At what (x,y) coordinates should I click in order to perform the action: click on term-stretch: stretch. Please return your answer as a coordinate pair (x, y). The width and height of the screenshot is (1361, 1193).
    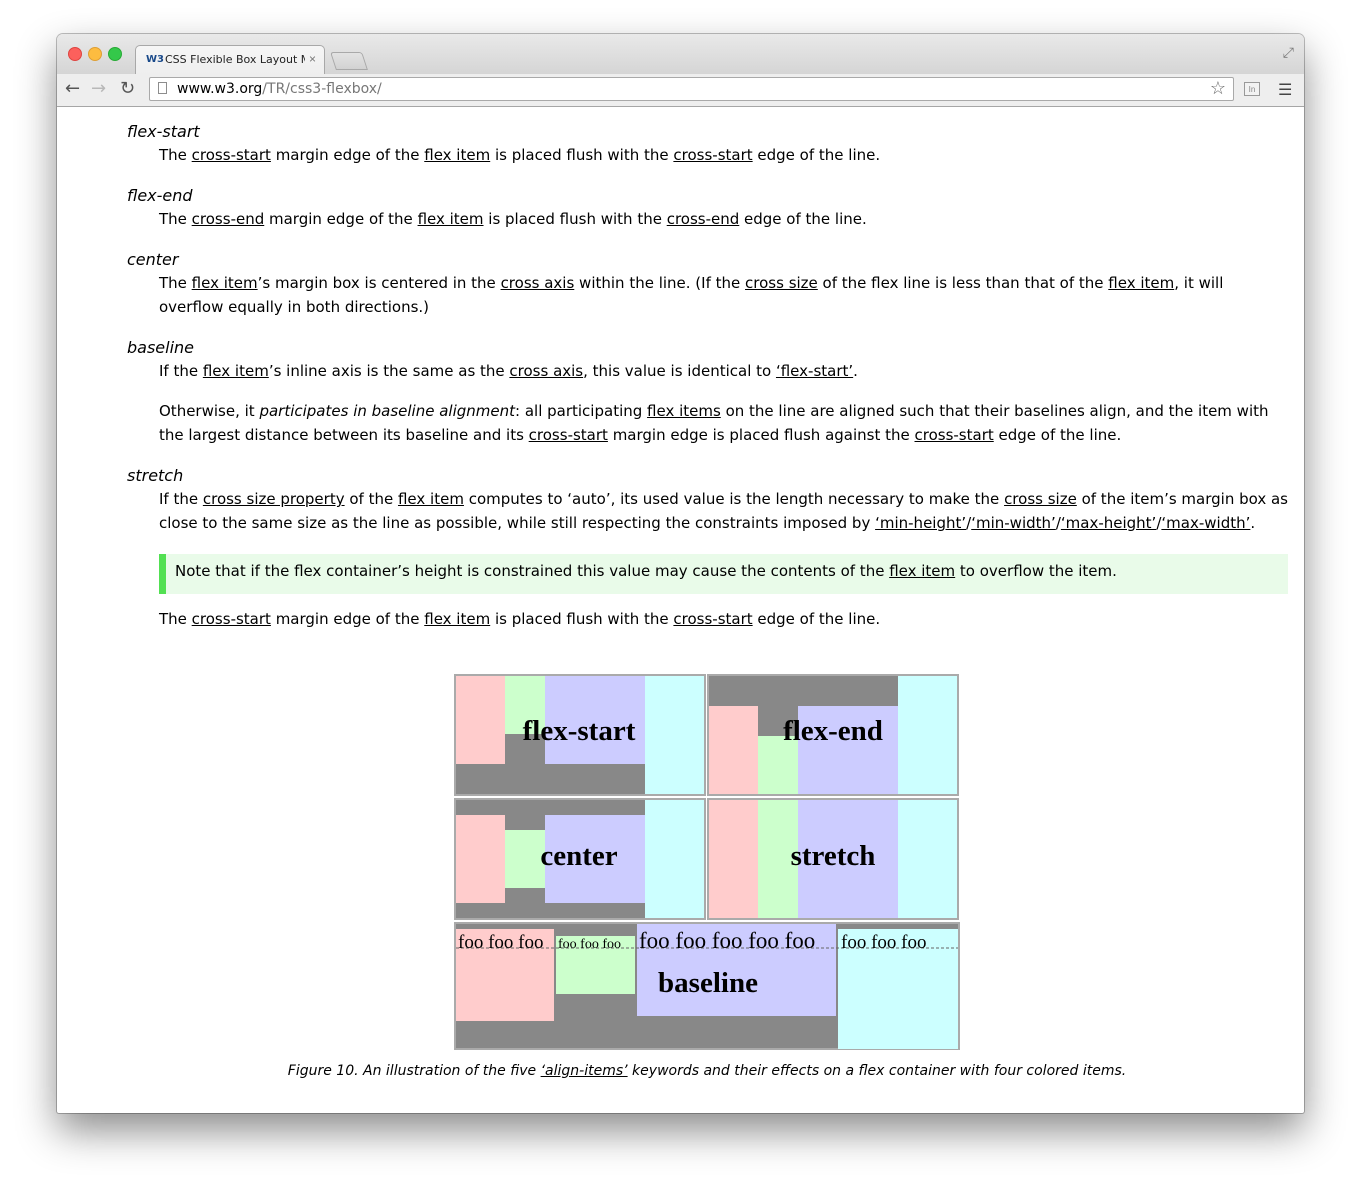
    Looking at the image, I should click on (155, 475).